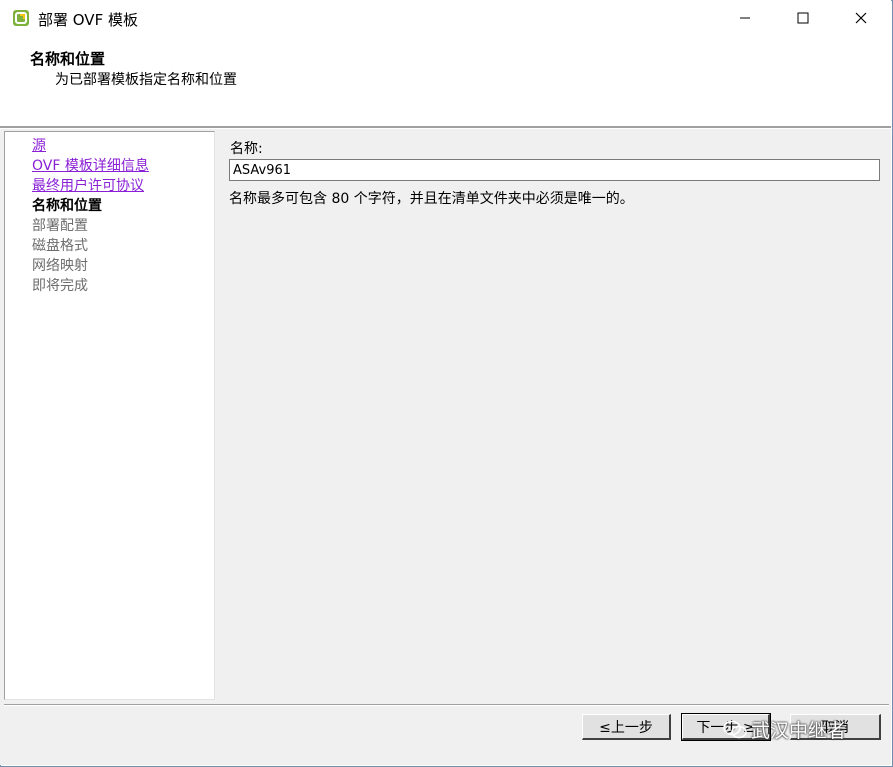 The height and width of the screenshot is (767, 893). I want to click on back-button: ≤上一步, so click(626, 727).